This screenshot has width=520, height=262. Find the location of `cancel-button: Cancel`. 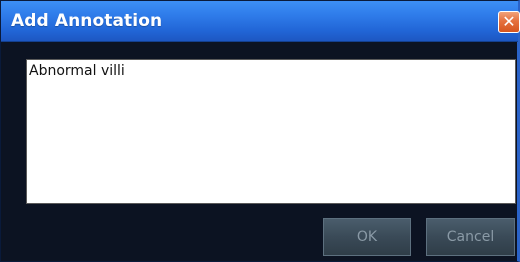

cancel-button: Cancel is located at coordinates (470, 237).